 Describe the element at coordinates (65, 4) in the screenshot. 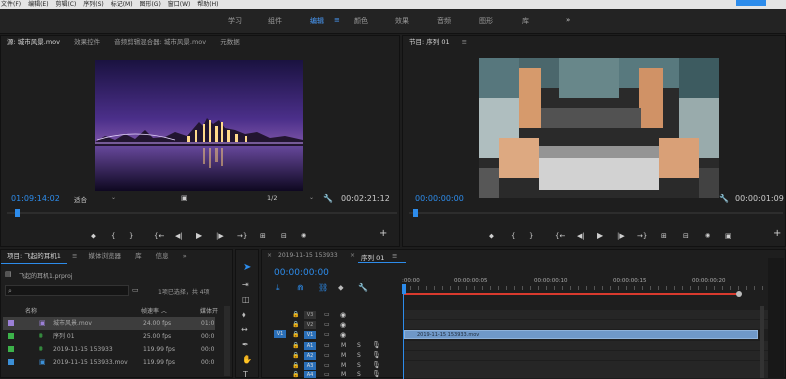

I see `menu-clip: 剪辑(C)` at that location.